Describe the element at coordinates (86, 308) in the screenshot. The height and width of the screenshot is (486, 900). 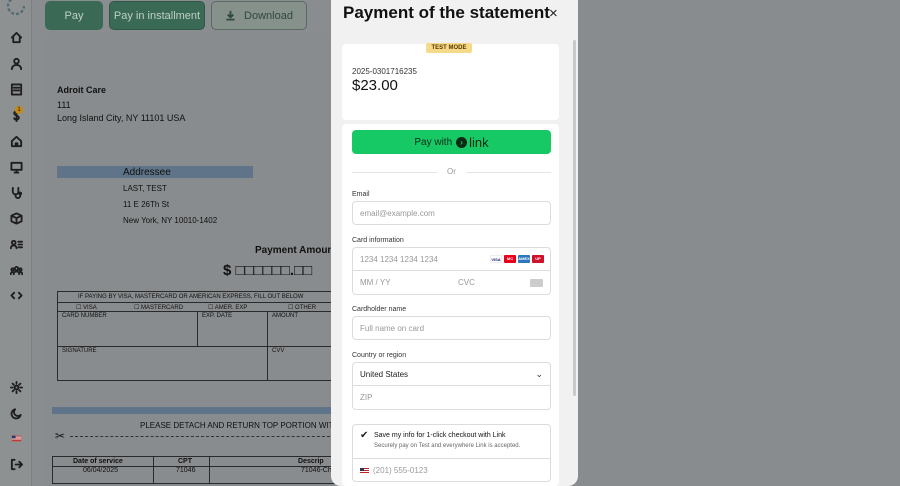
I see `visa-checkbox: ☐ VISA` at that location.